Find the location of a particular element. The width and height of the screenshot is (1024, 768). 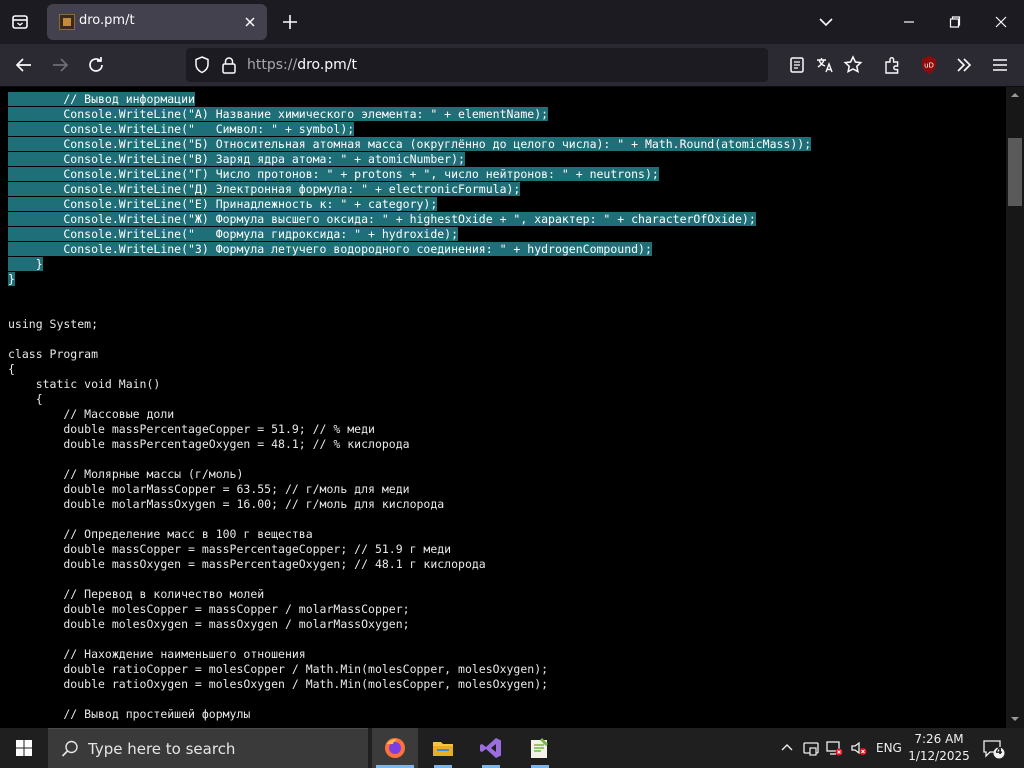

code-line: // Массовые доли is located at coordinates (91, 414).